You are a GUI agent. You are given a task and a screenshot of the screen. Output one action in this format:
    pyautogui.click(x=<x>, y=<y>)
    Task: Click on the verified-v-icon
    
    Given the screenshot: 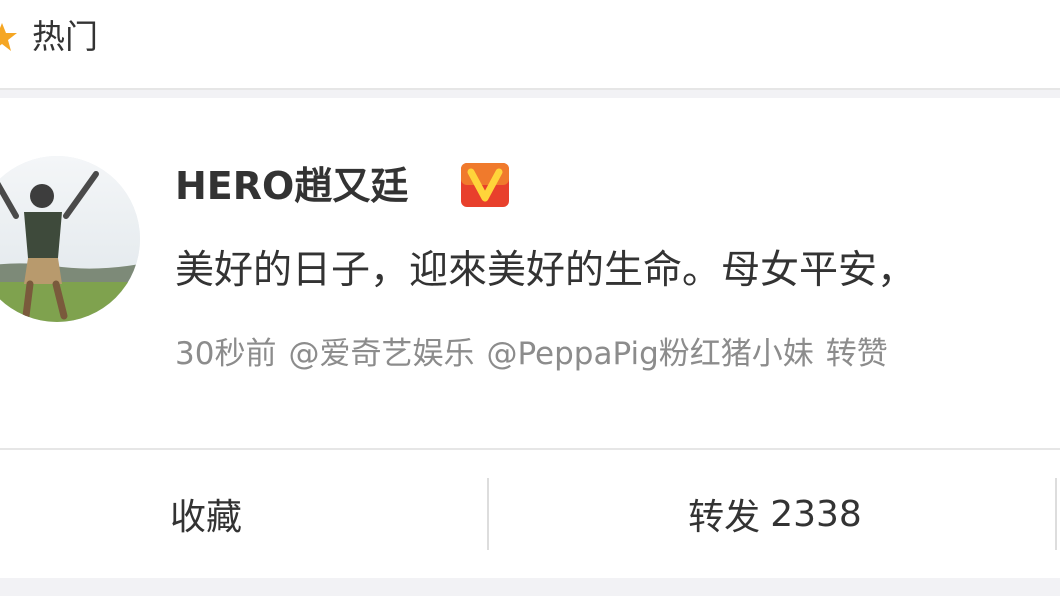 What is the action you would take?
    pyautogui.click(x=485, y=185)
    